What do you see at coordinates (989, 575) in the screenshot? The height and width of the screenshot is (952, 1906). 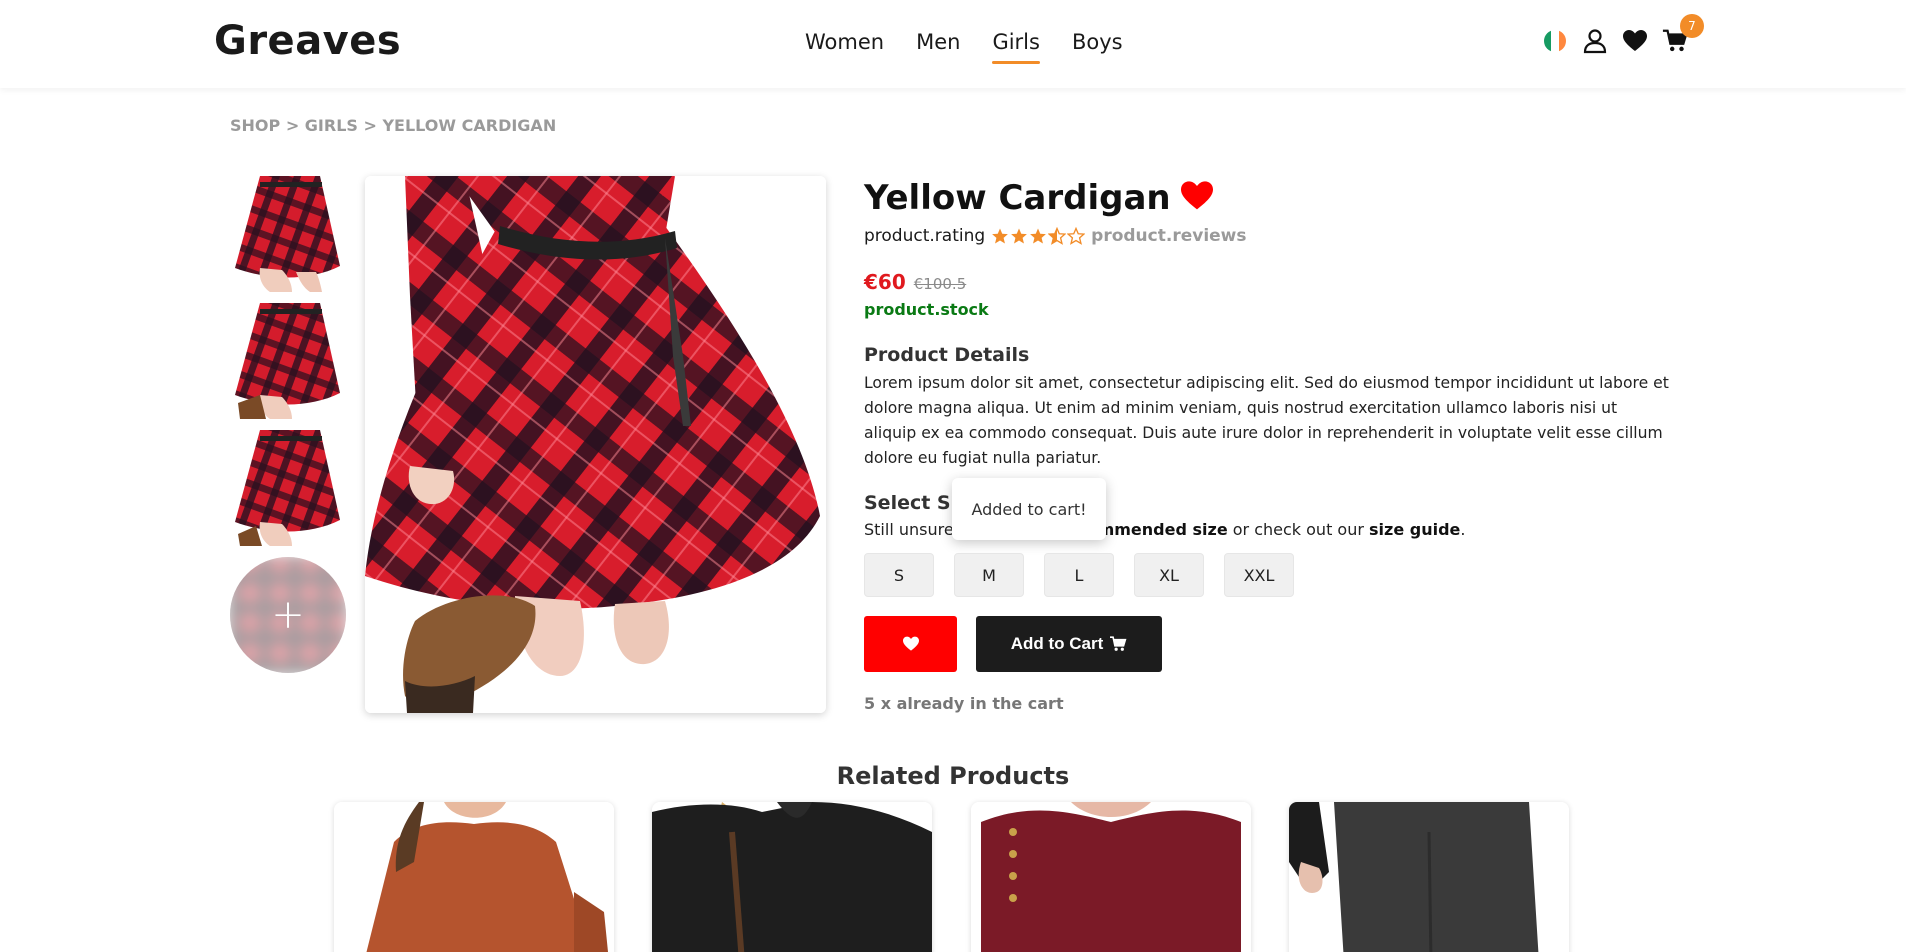 I see `size-option-m: M` at bounding box center [989, 575].